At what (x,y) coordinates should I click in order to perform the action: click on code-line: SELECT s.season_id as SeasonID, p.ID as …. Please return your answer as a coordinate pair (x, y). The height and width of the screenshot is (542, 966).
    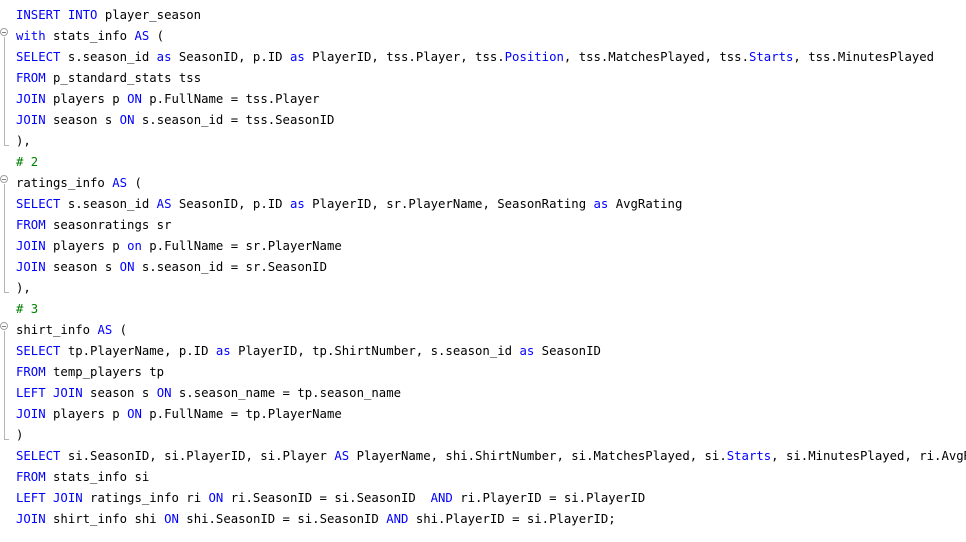
    Looking at the image, I should click on (475, 57).